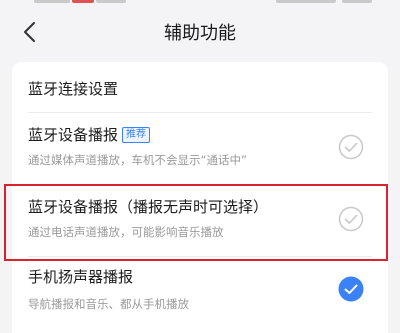 The width and height of the screenshot is (400, 333). I want to click on option-description: 导航播报和音乐、都从手机播放, so click(108, 304).